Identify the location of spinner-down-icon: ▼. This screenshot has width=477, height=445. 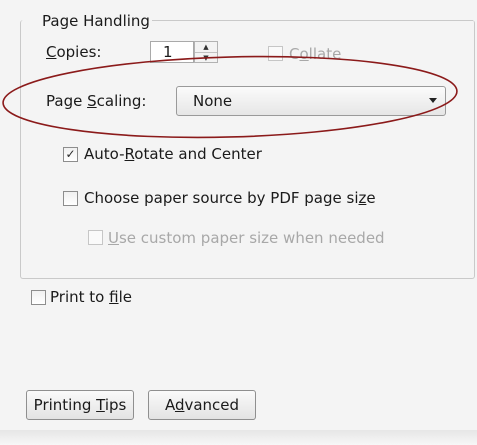
(206, 58).